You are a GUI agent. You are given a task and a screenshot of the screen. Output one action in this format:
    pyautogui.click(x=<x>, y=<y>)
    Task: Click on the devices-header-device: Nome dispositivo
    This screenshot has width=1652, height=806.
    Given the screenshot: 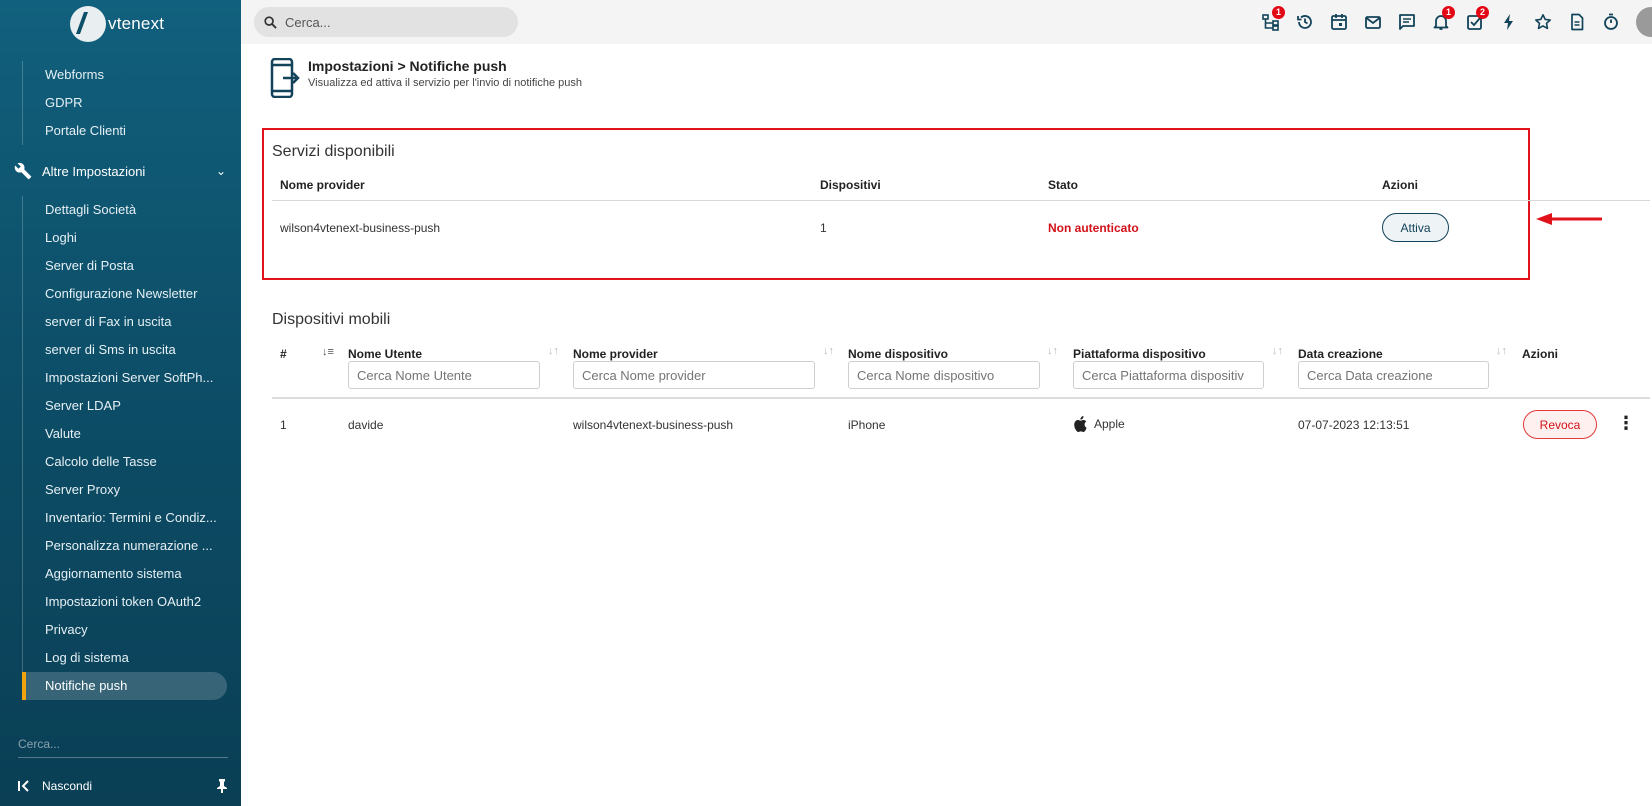 What is the action you would take?
    pyautogui.click(x=898, y=354)
    